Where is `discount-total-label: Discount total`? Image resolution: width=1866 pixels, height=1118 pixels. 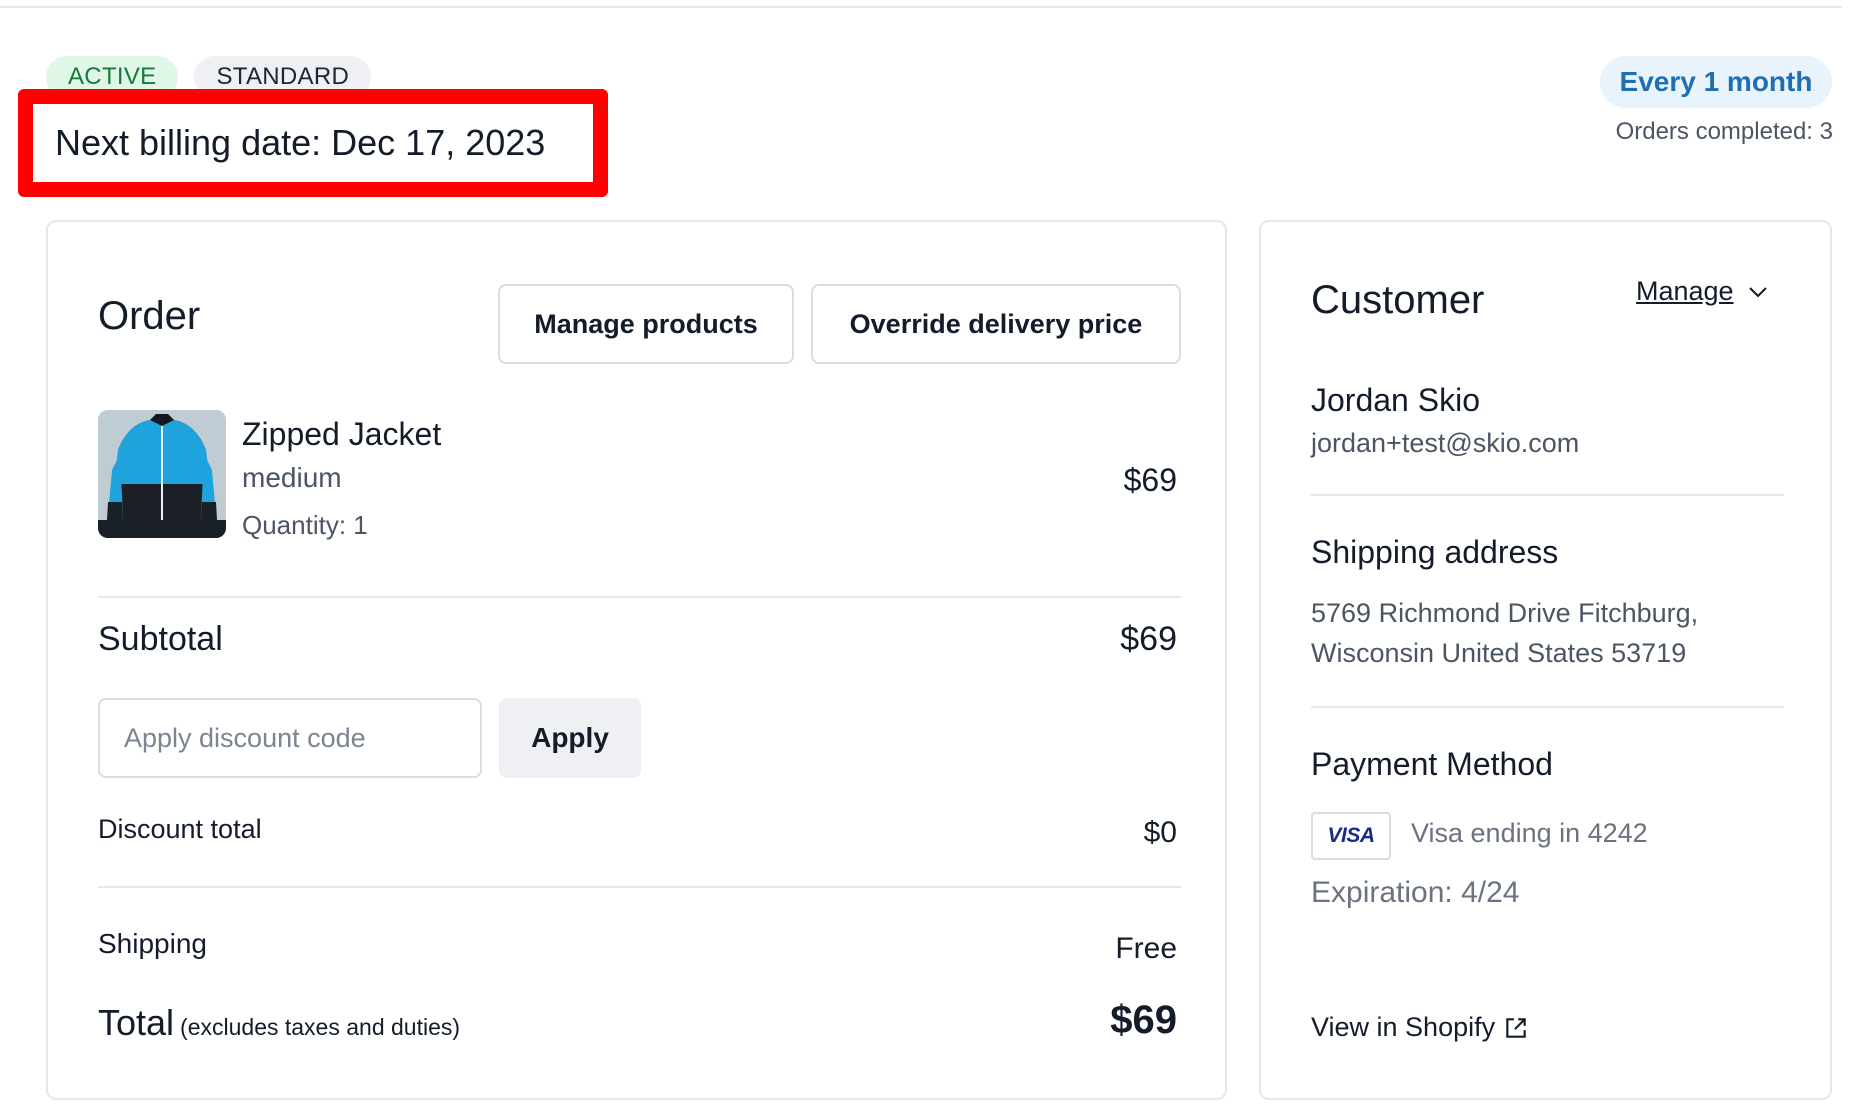 discount-total-label: Discount total is located at coordinates (180, 829).